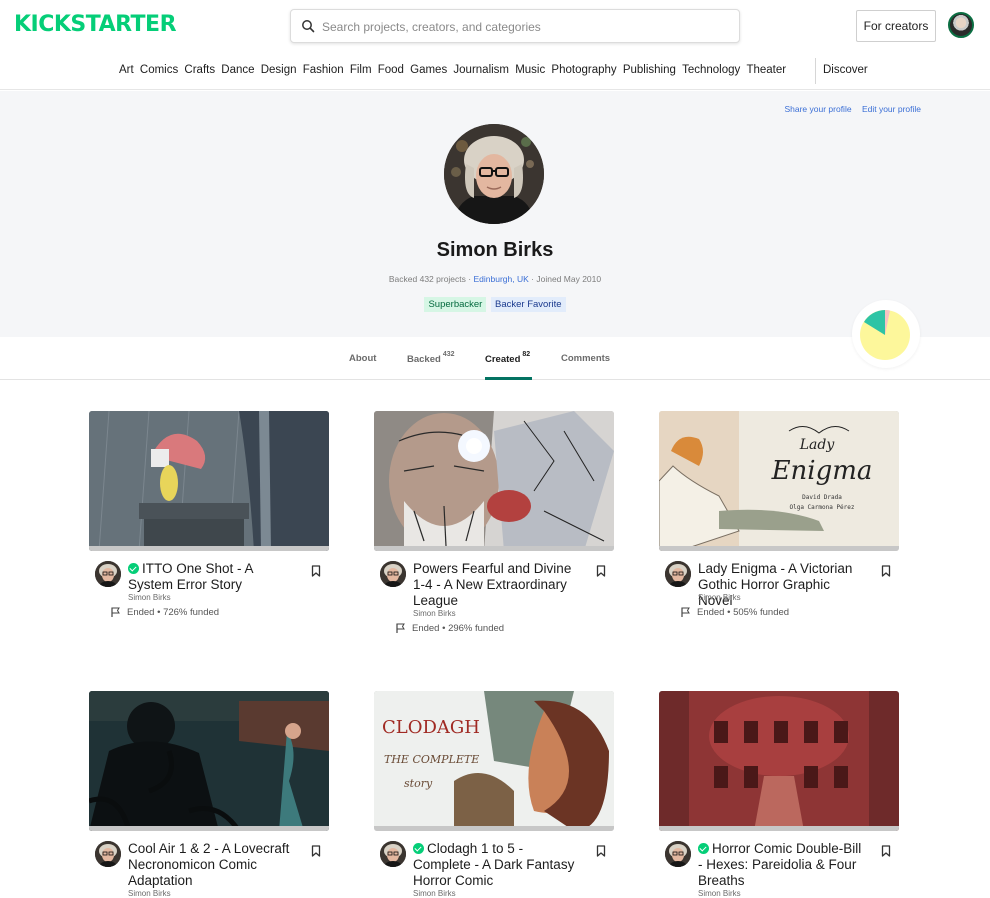 The width and height of the screenshot is (990, 898). Describe the element at coordinates (159, 70) in the screenshot. I see `nav-category-comics: Comics` at that location.